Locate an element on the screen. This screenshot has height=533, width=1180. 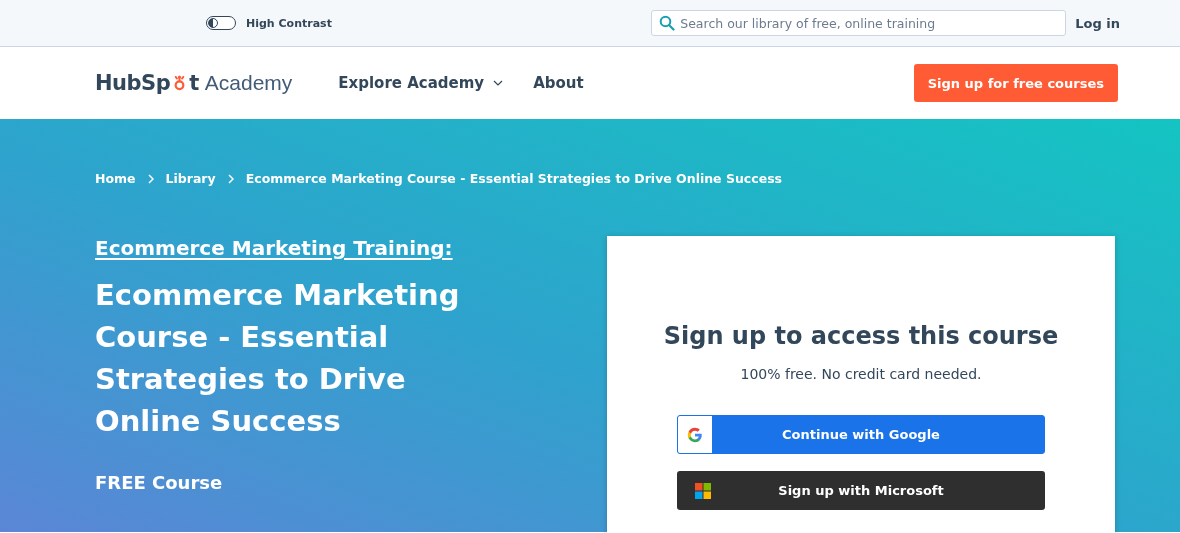
breadcrumb-link: Library is located at coordinates (190, 178).